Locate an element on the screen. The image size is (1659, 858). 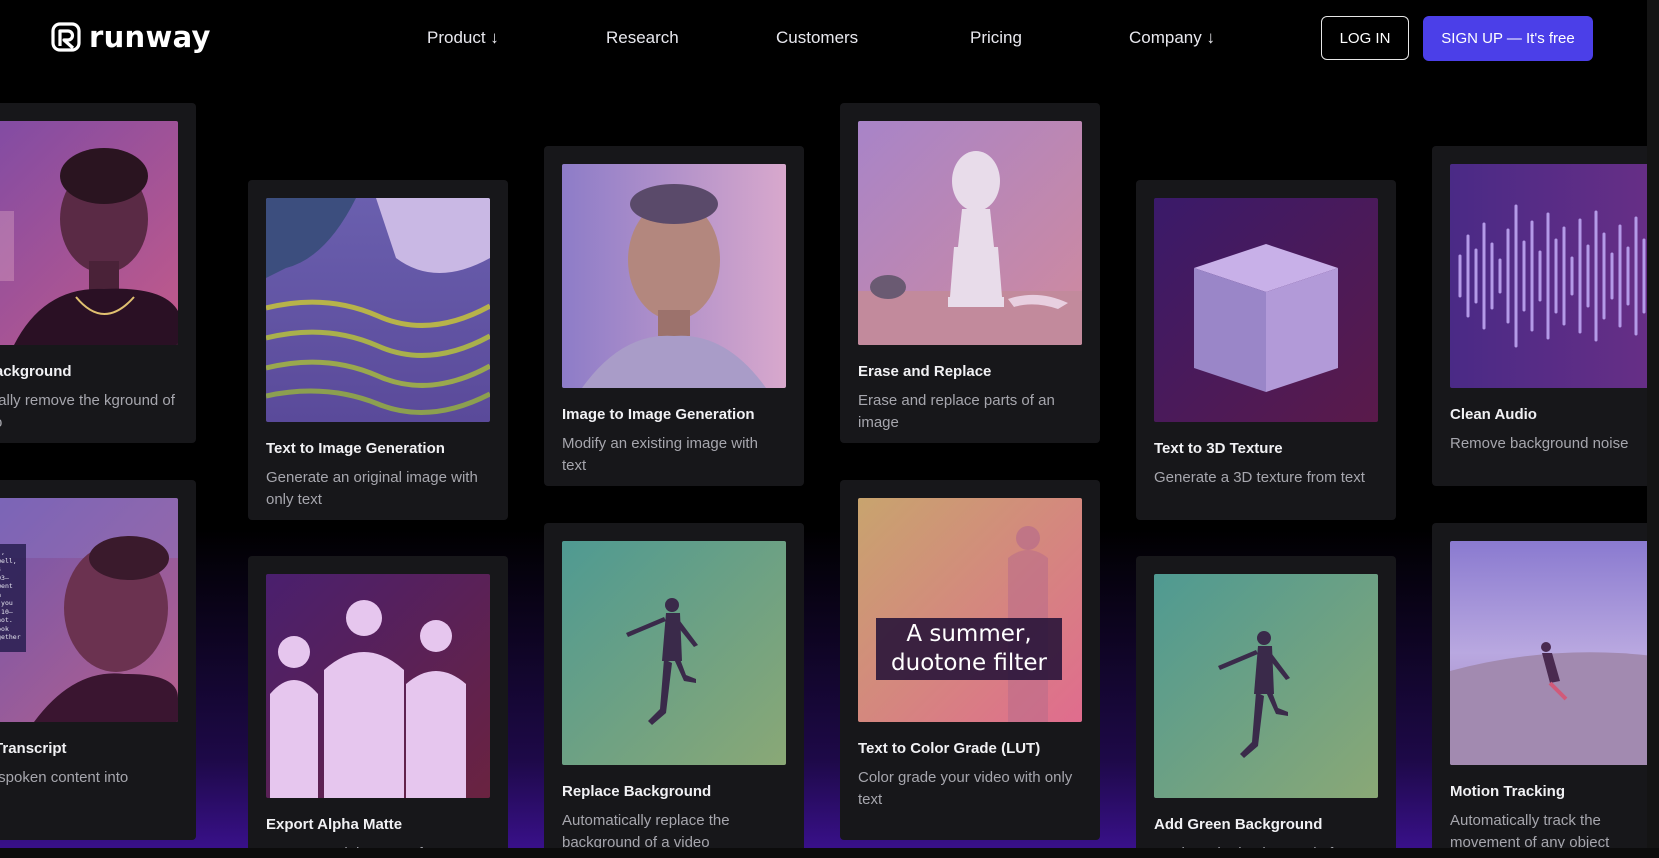
window-edge-right is located at coordinates (1653, 429).